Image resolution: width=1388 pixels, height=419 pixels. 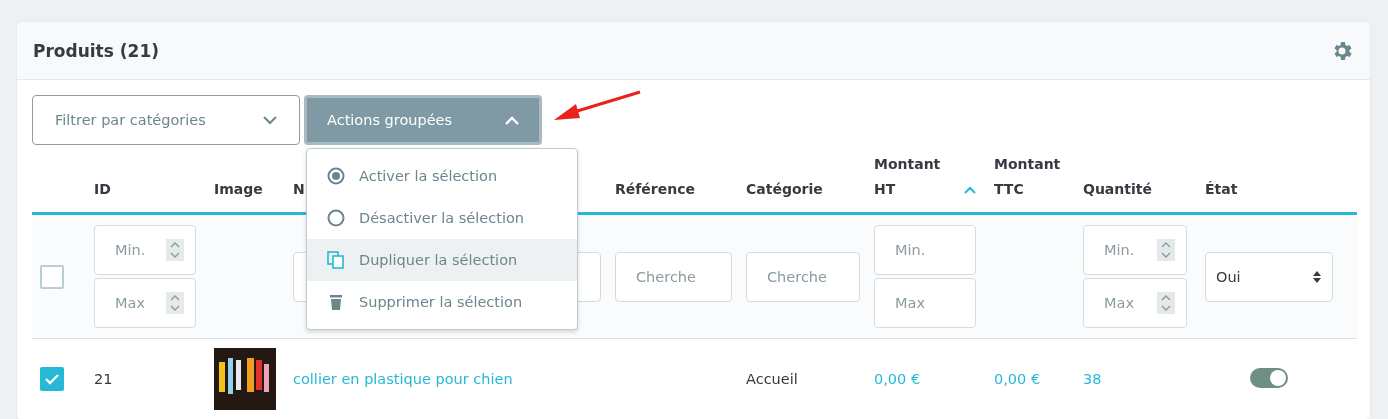 I want to click on sort-ascending-icon, so click(x=970, y=190).